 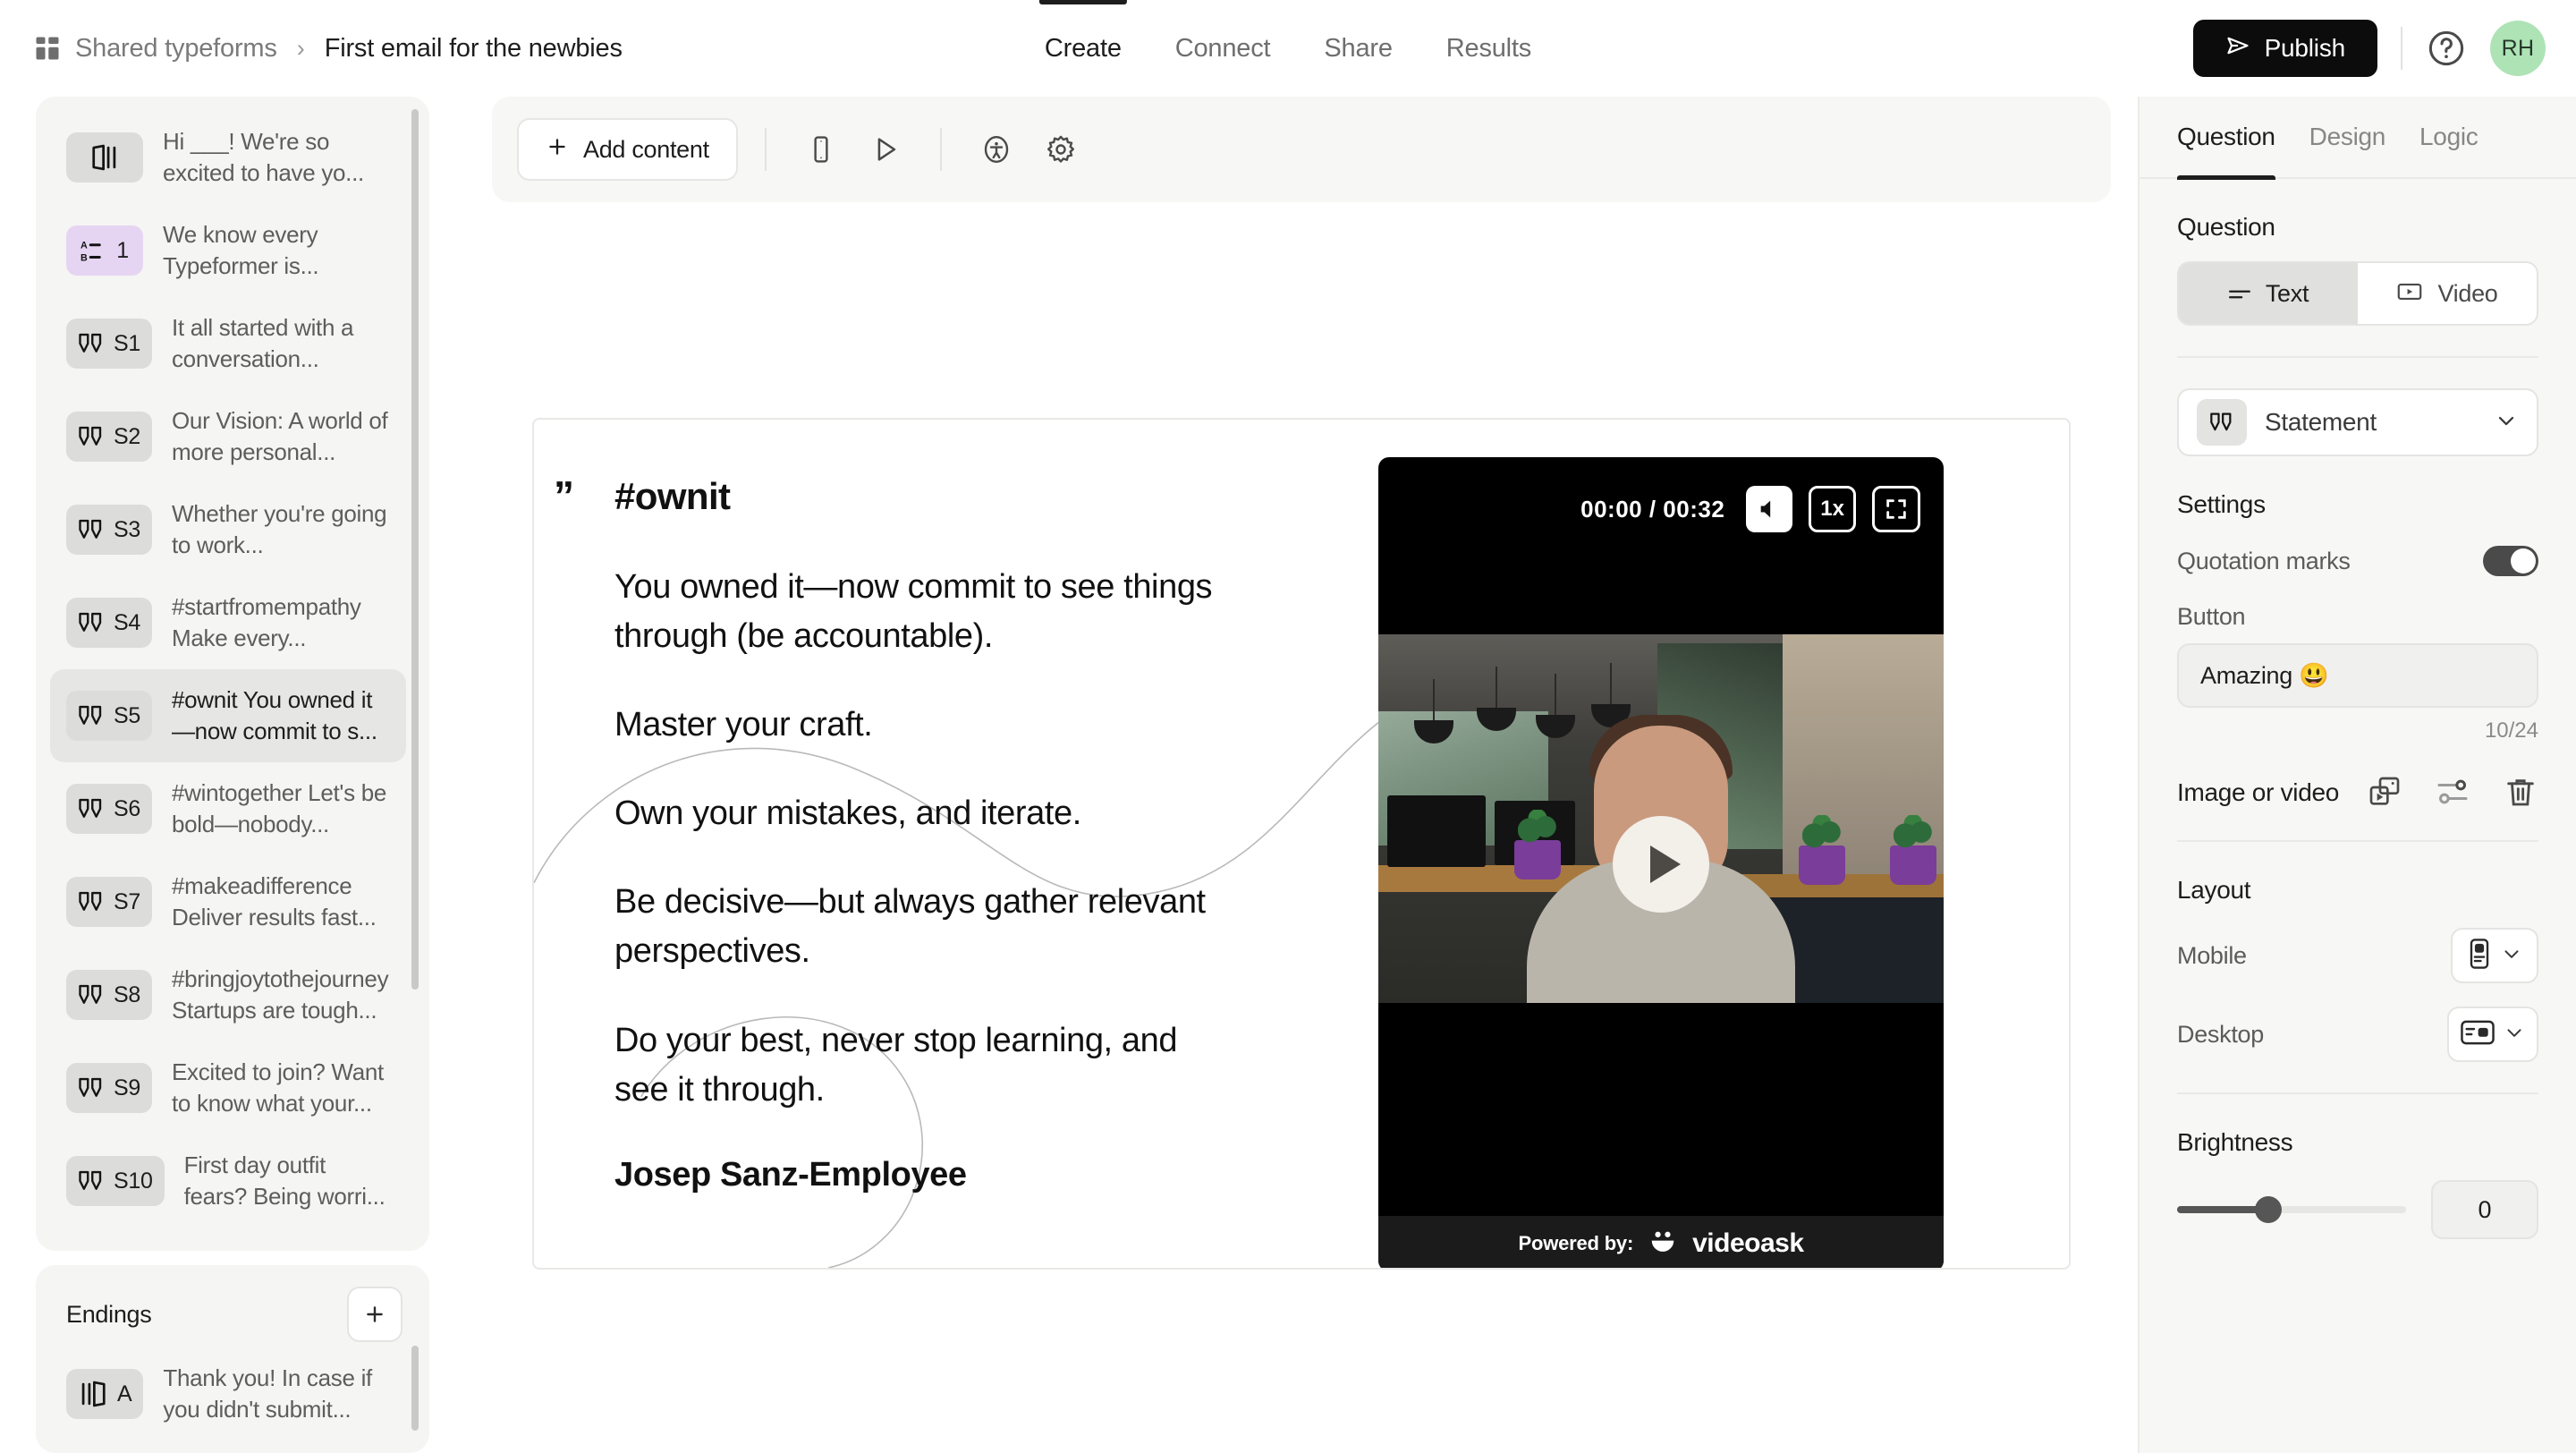 What do you see at coordinates (1489, 48) in the screenshot?
I see `nav-tab-results: Results` at bounding box center [1489, 48].